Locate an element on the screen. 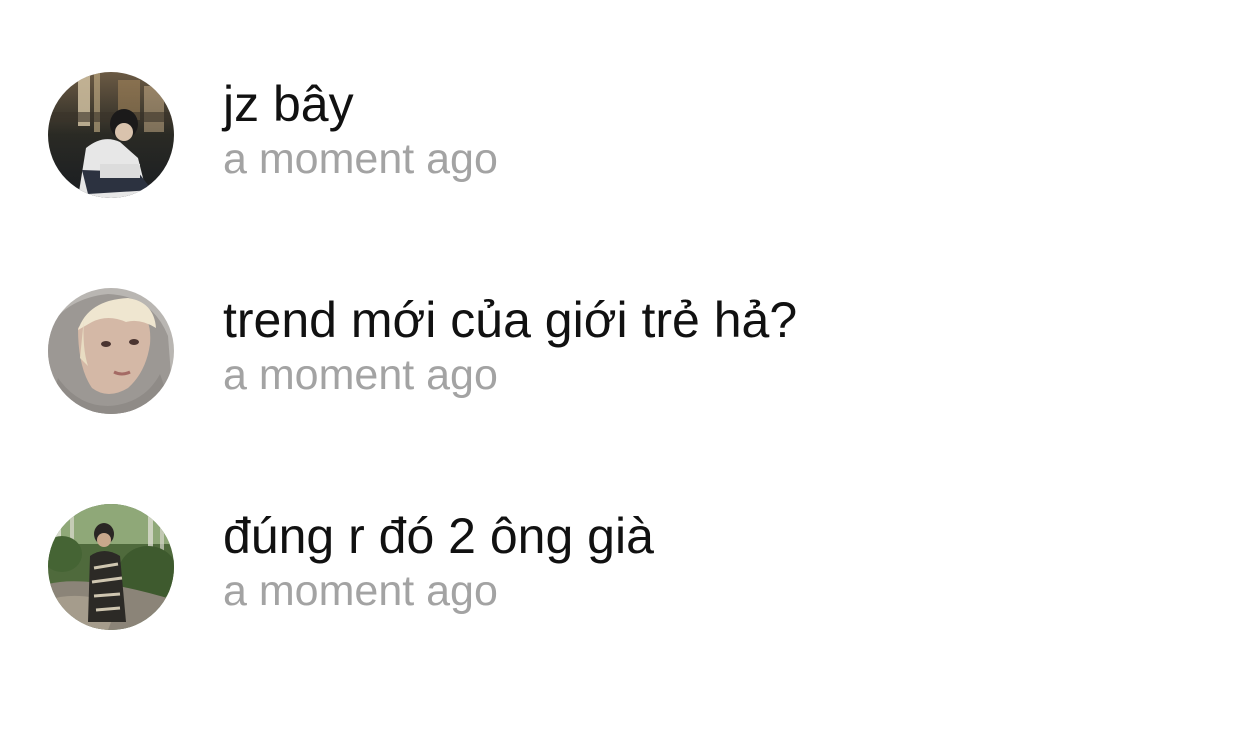  comment-text: trend mới của giới trẻ hả? is located at coordinates (510, 320).